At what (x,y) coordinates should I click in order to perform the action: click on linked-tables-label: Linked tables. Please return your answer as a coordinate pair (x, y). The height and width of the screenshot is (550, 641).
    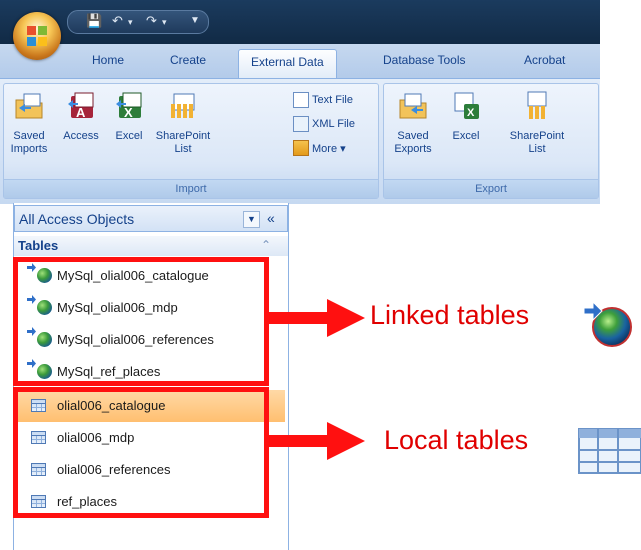
    Looking at the image, I should click on (450, 315).